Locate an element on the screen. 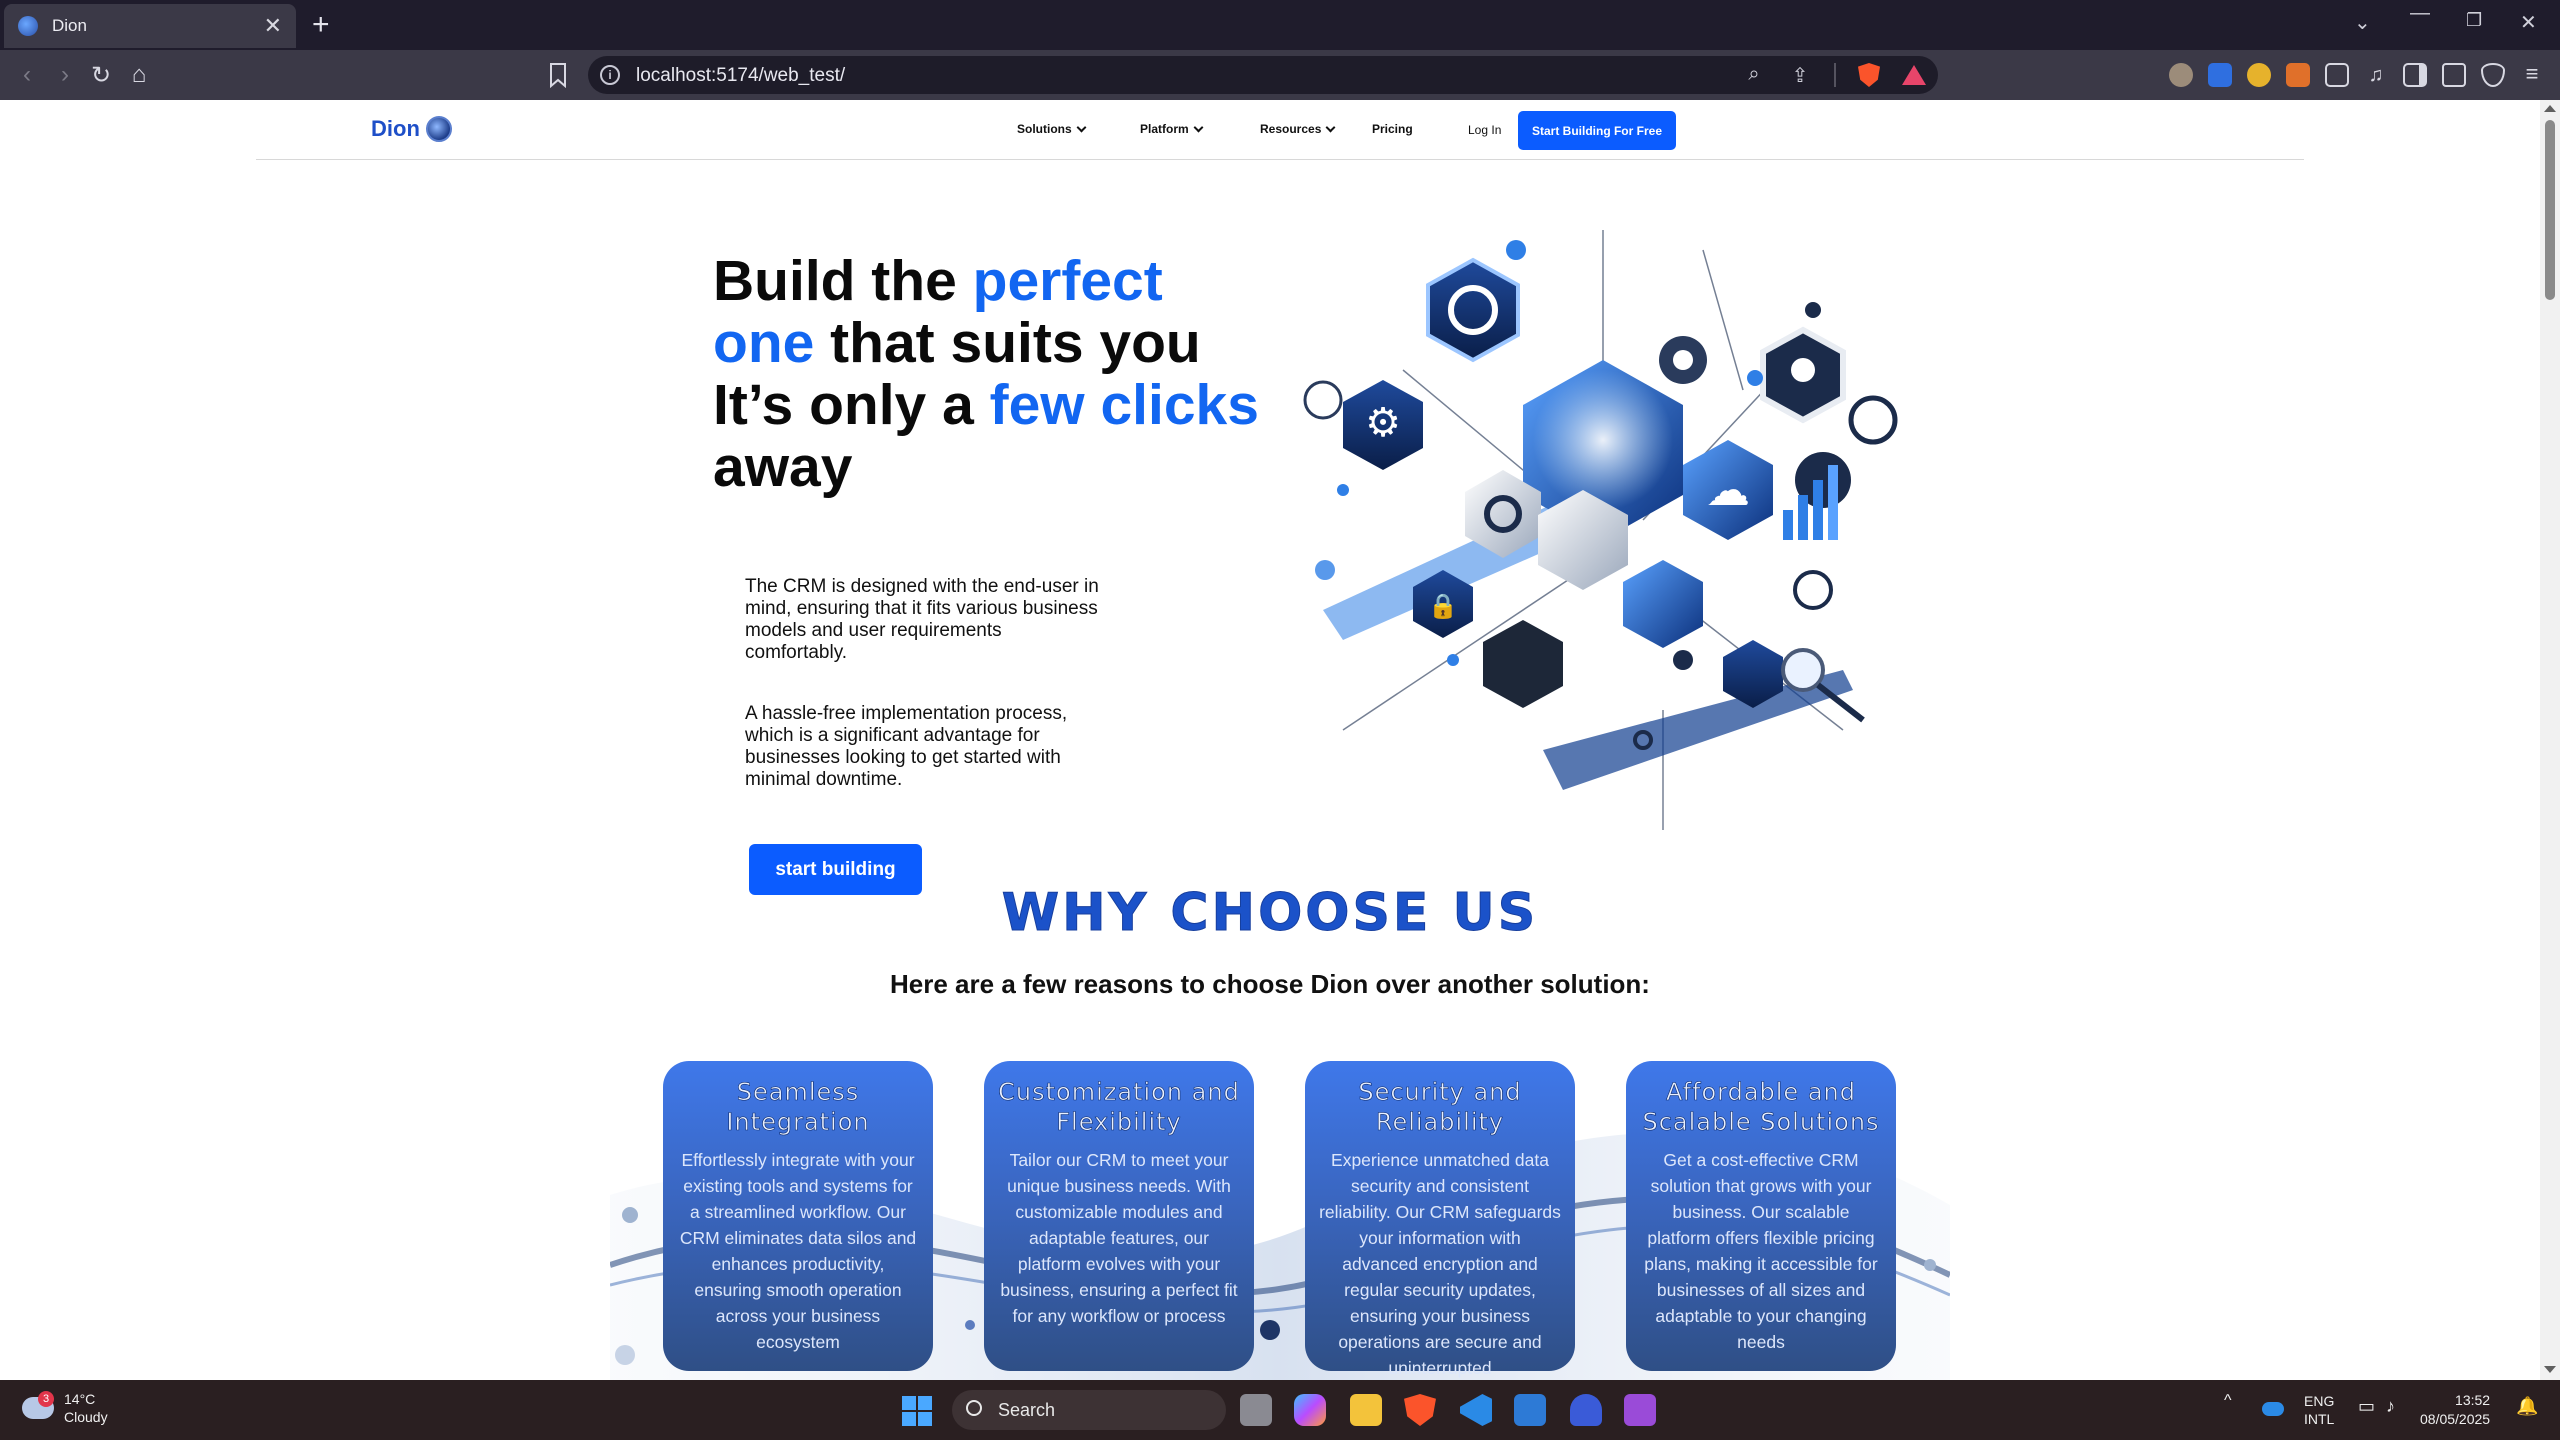 The height and width of the screenshot is (1440, 2560). volume-icon: ♪ is located at coordinates (2390, 1406).